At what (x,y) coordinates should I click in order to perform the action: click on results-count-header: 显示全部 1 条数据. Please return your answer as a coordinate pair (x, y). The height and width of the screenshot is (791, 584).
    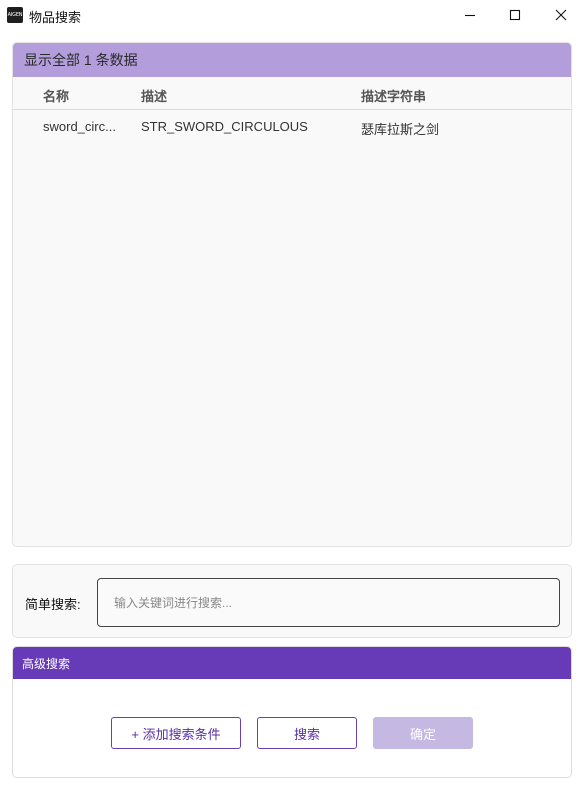
    Looking at the image, I should click on (292, 60).